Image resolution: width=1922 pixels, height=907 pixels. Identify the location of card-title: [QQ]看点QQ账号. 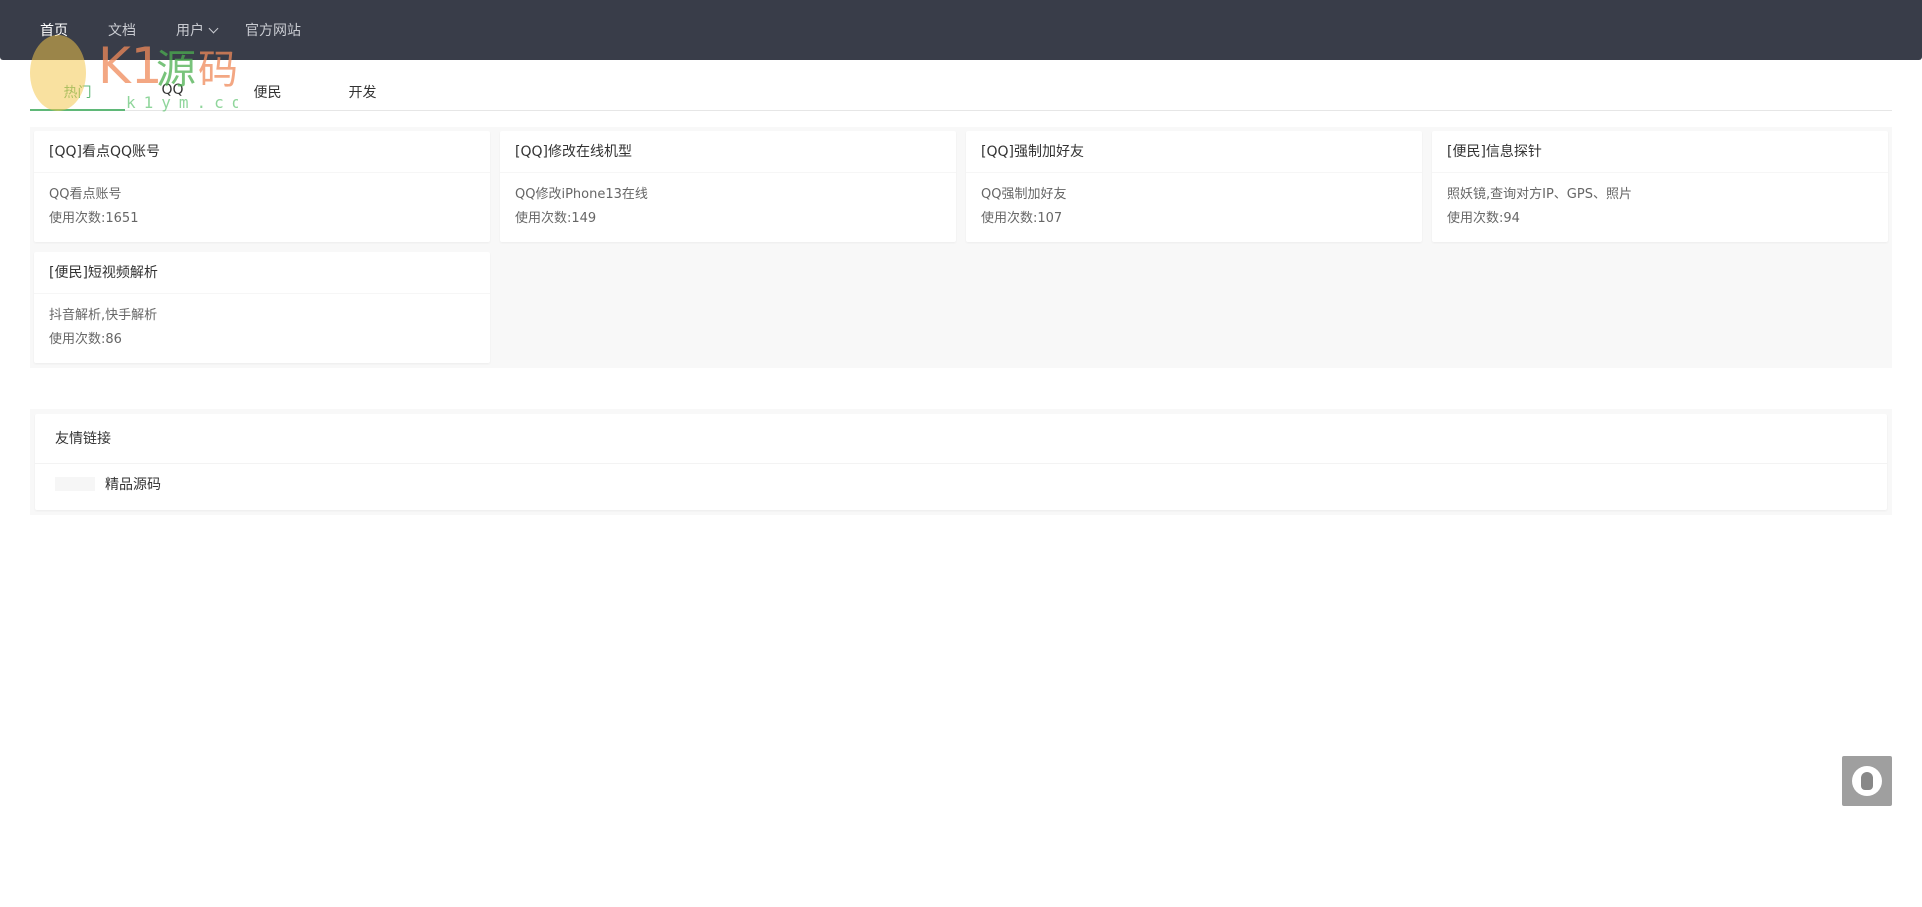
(262, 152).